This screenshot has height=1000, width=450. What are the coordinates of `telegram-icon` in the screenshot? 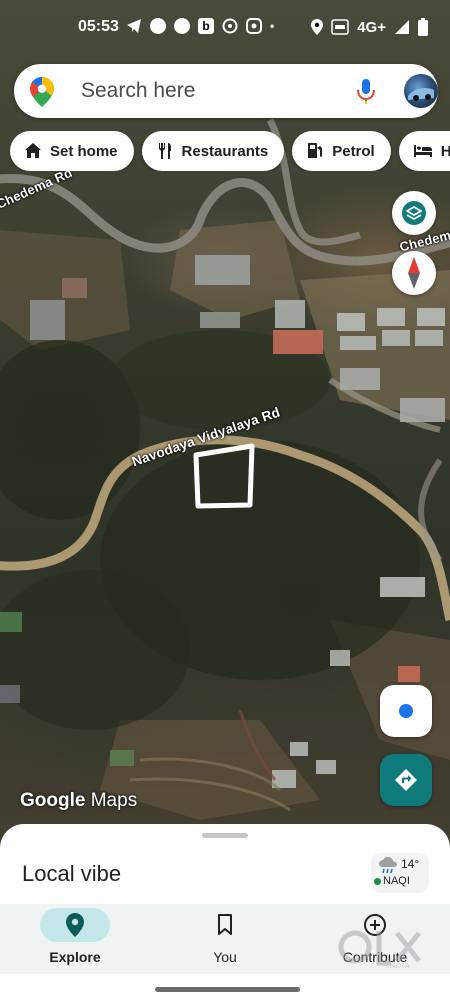 It's located at (134, 26).